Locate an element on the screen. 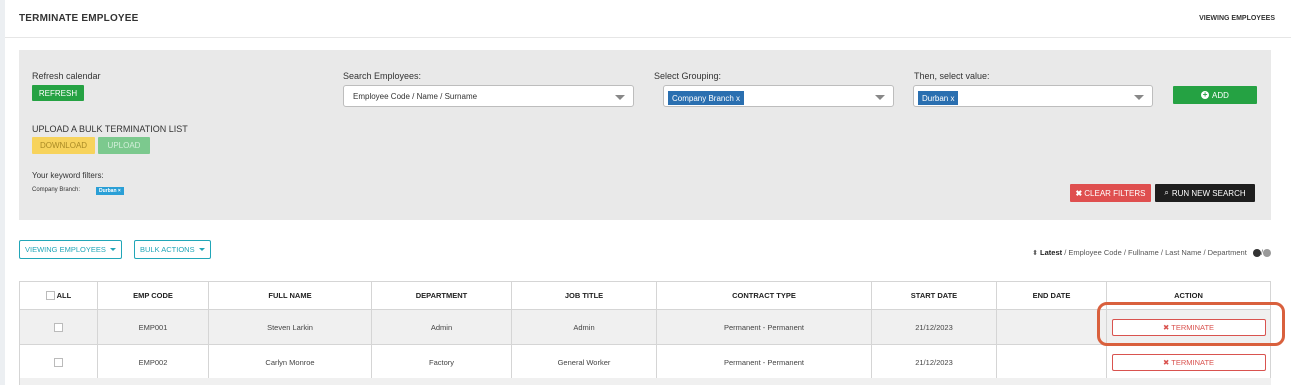 The image size is (1291, 385). sort-desc-icon is located at coordinates (1256, 253).